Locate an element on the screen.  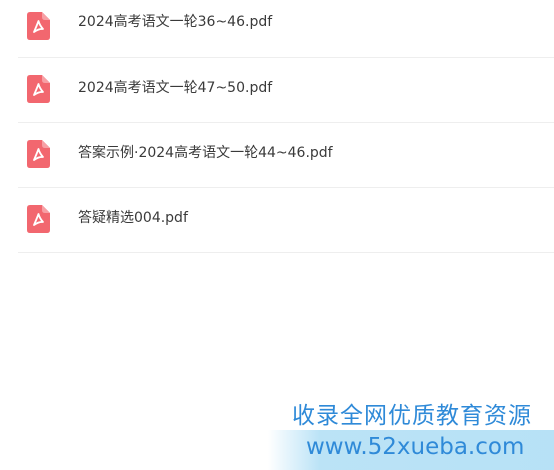
file-name: 答案示例·2024高考语文一轮44~46.pdf is located at coordinates (205, 153).